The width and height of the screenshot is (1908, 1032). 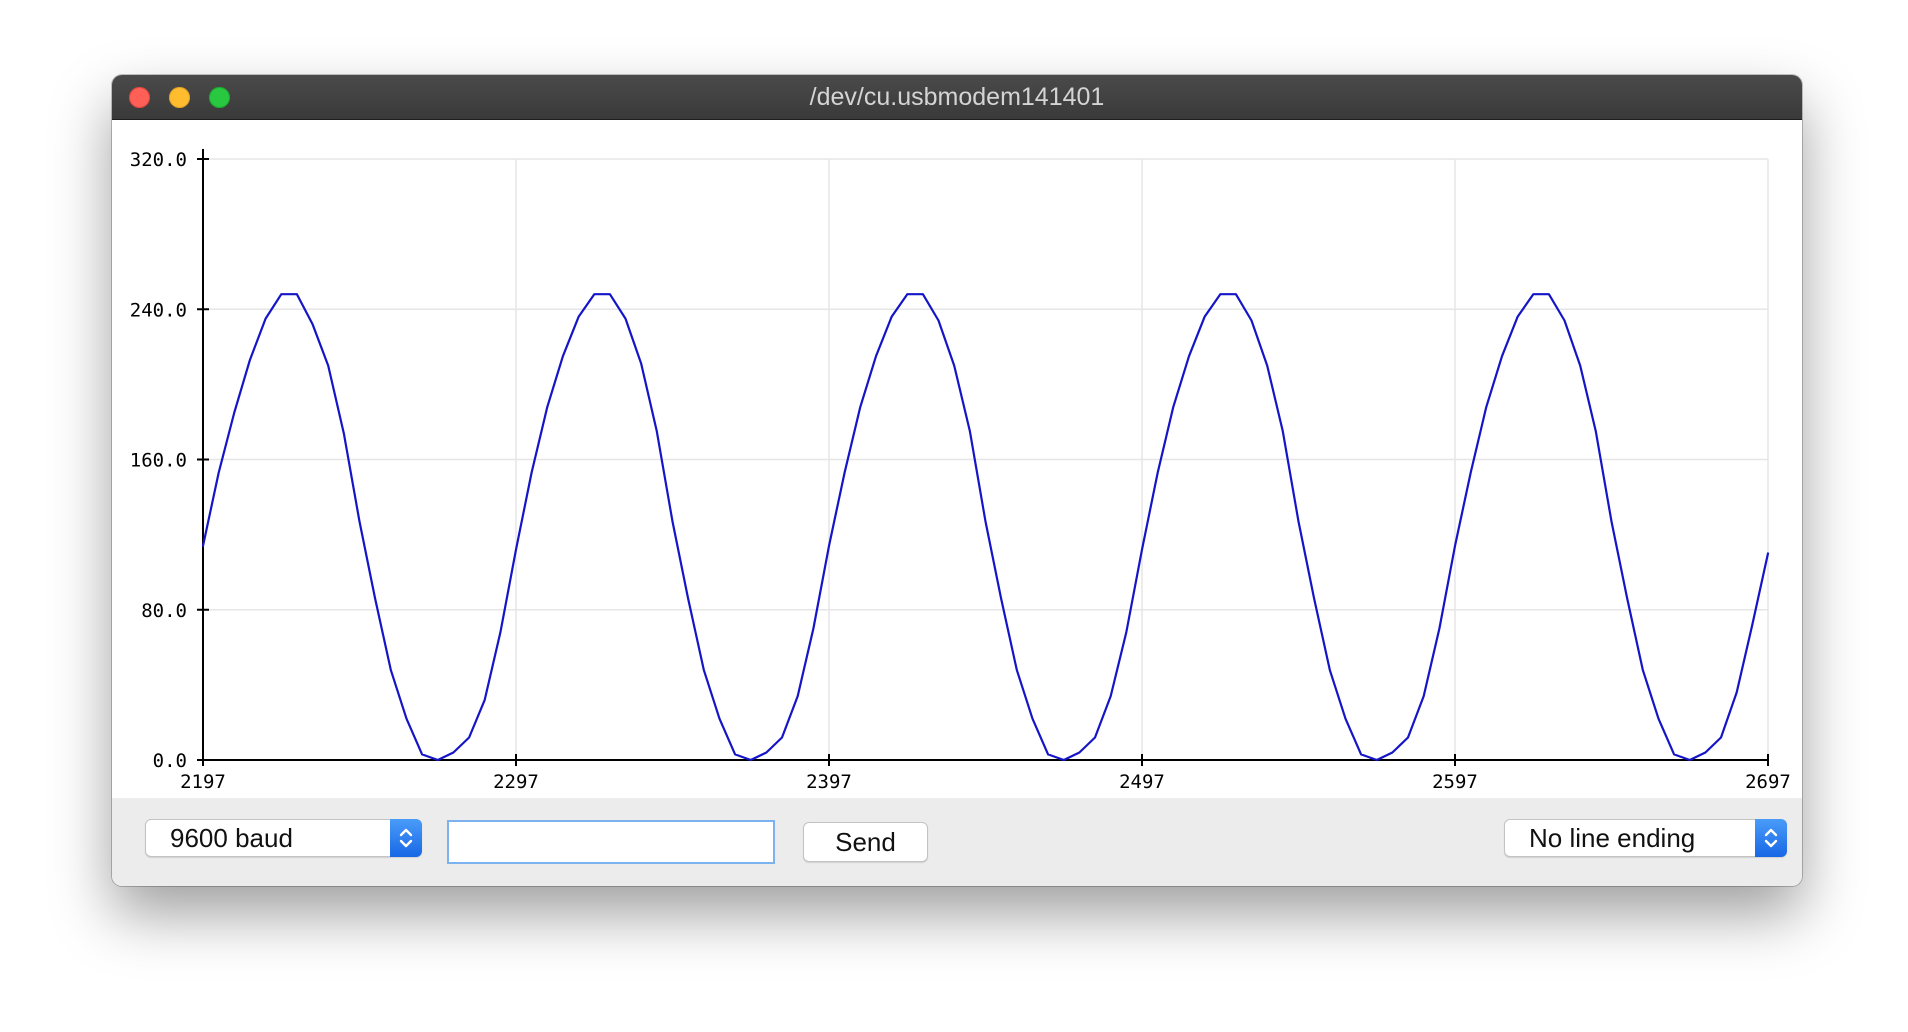 I want to click on y-tick-label: 80.0, so click(x=164, y=611).